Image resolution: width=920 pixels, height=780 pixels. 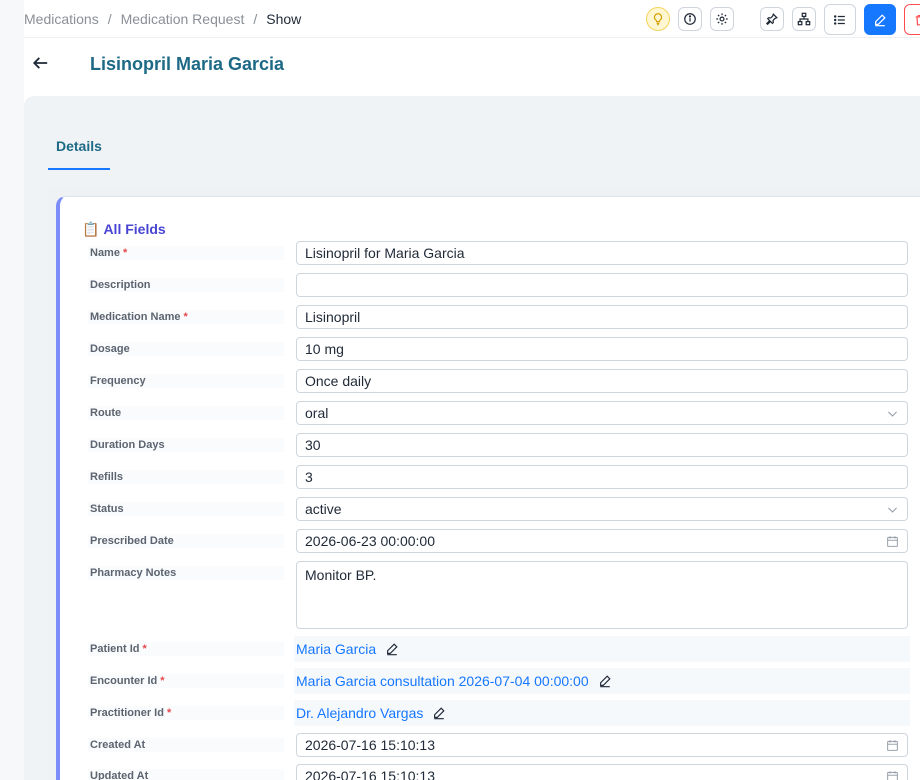 What do you see at coordinates (186, 681) in the screenshot?
I see `field-label: Encounter Id *` at bounding box center [186, 681].